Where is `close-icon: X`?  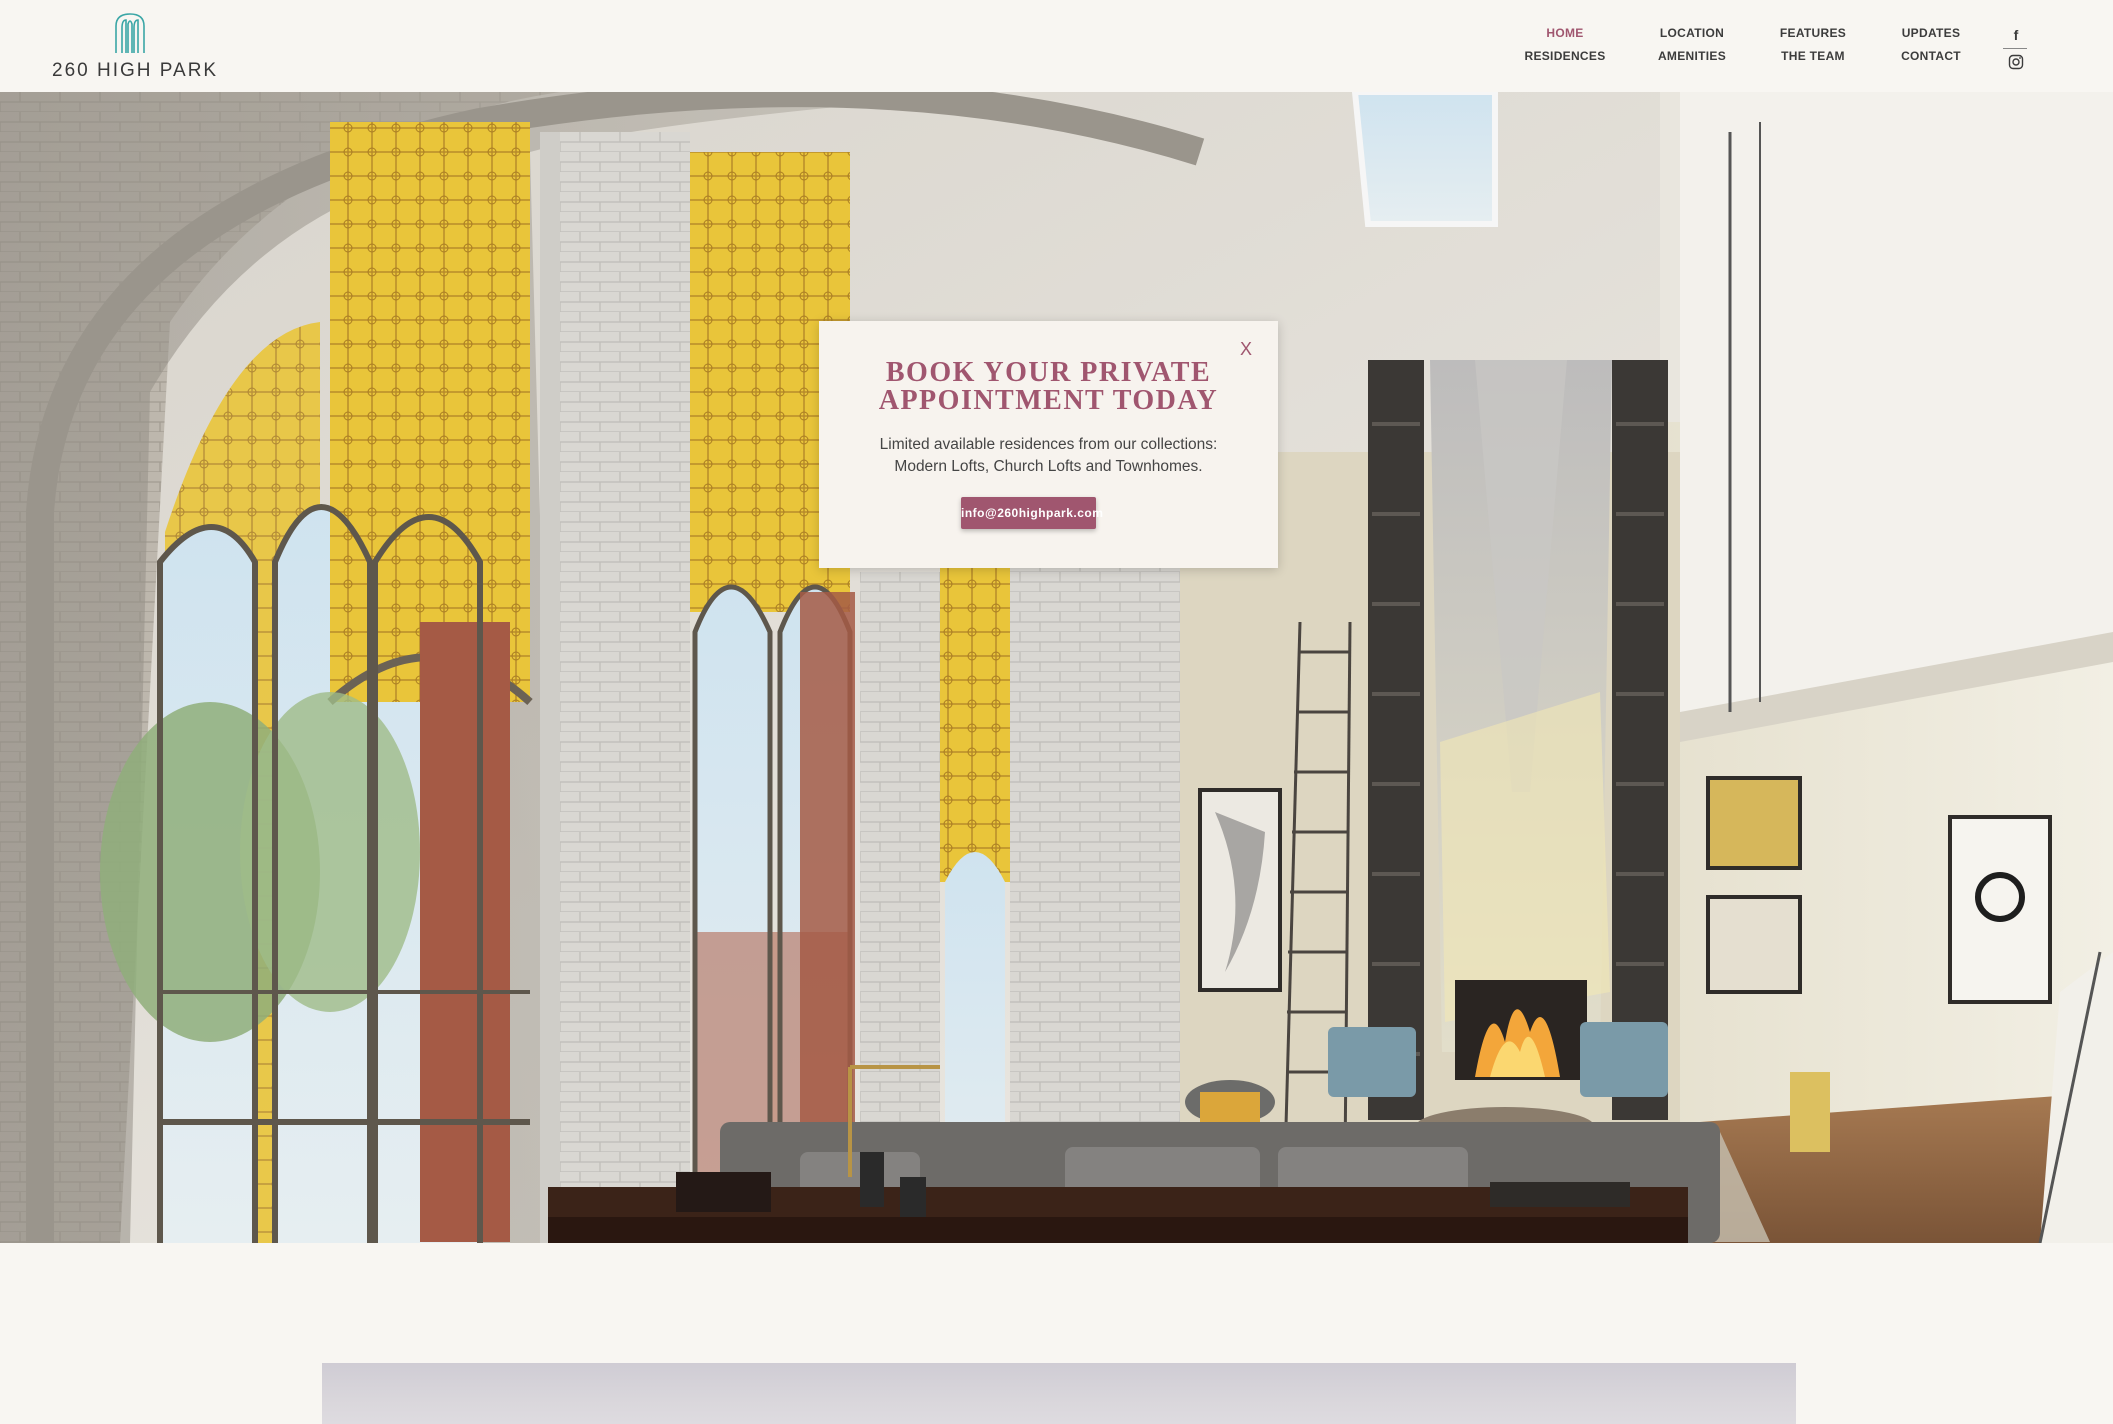
close-icon: X is located at coordinates (1246, 349).